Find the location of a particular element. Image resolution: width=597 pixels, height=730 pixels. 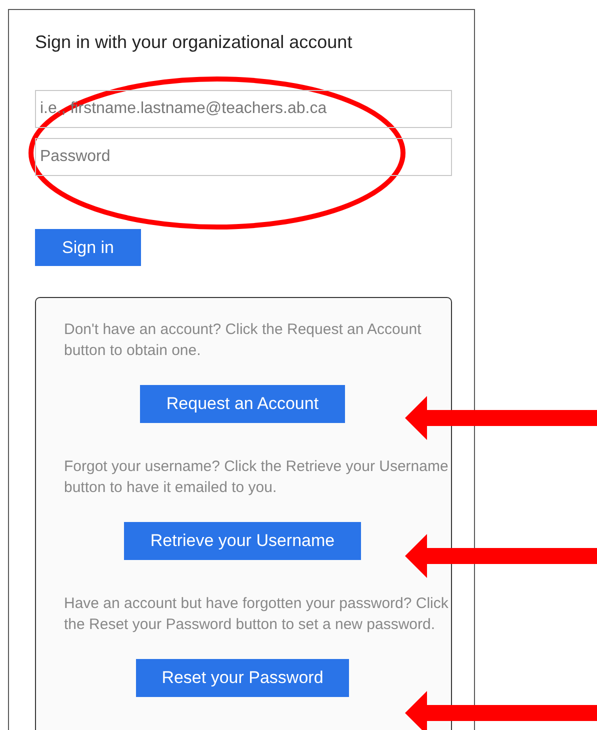

help-text: Forgot your username? Click the Retrieve your Username button to have it emailed to you. is located at coordinates (257, 477).